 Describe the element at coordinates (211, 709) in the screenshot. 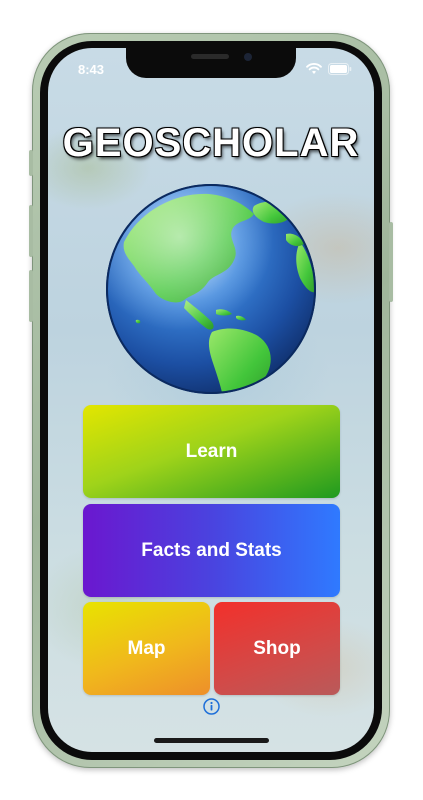

I see `info-icon` at that location.